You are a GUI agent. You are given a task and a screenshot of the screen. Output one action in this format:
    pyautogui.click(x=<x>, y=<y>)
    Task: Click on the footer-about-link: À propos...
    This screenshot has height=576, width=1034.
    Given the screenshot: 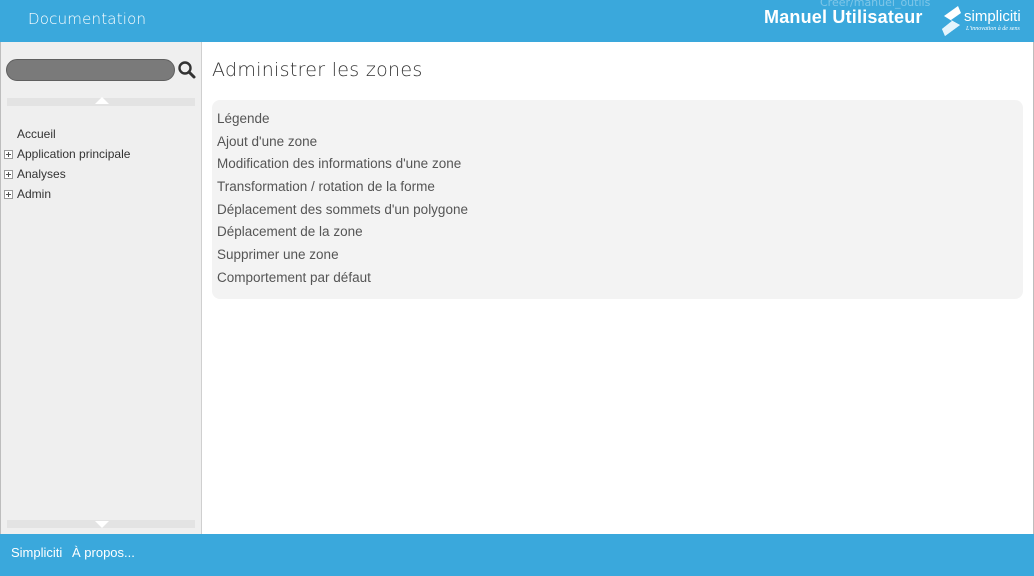 What is the action you would take?
    pyautogui.click(x=103, y=552)
    